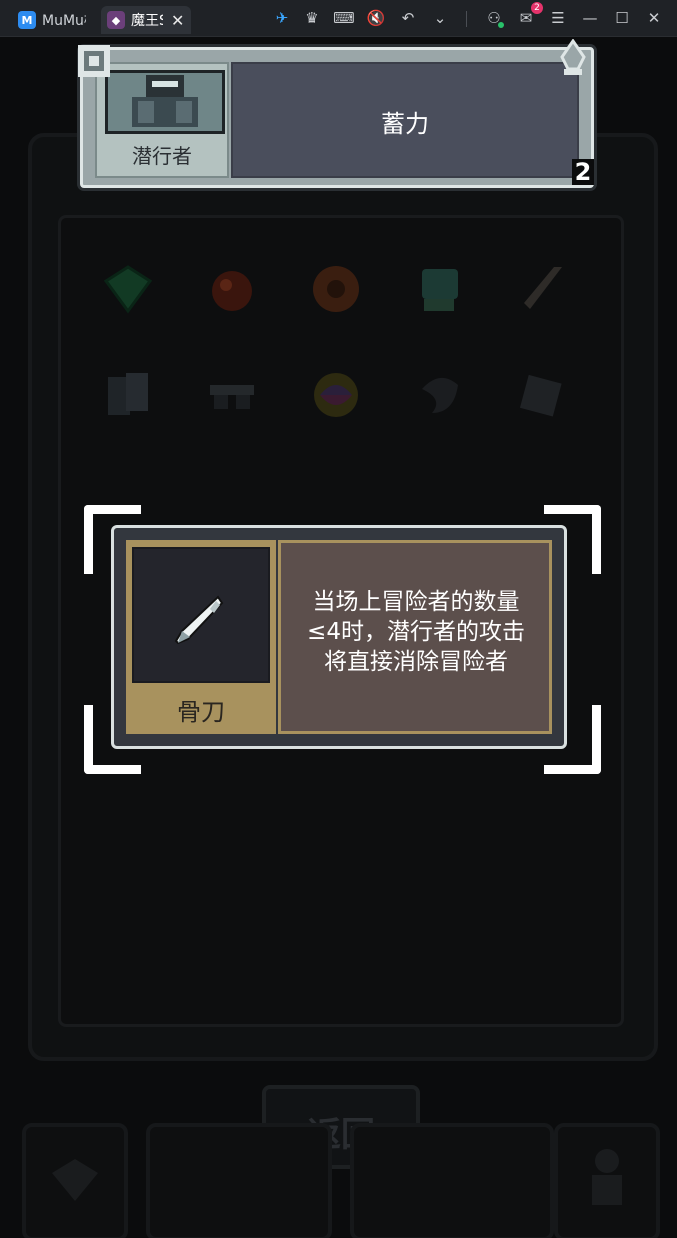  What do you see at coordinates (282, 18) in the screenshot?
I see `pin-icon: ✈` at bounding box center [282, 18].